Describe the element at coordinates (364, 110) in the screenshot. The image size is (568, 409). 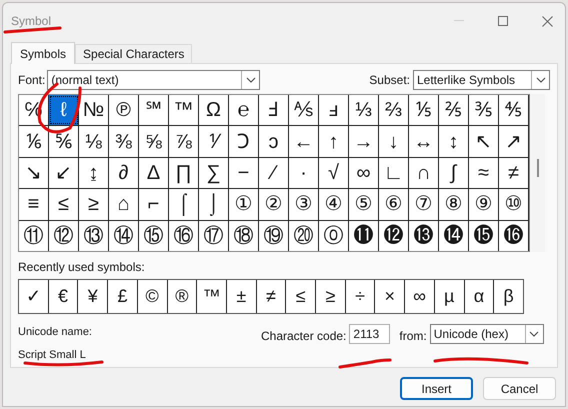
I see `symbol-cell: ⅓` at that location.